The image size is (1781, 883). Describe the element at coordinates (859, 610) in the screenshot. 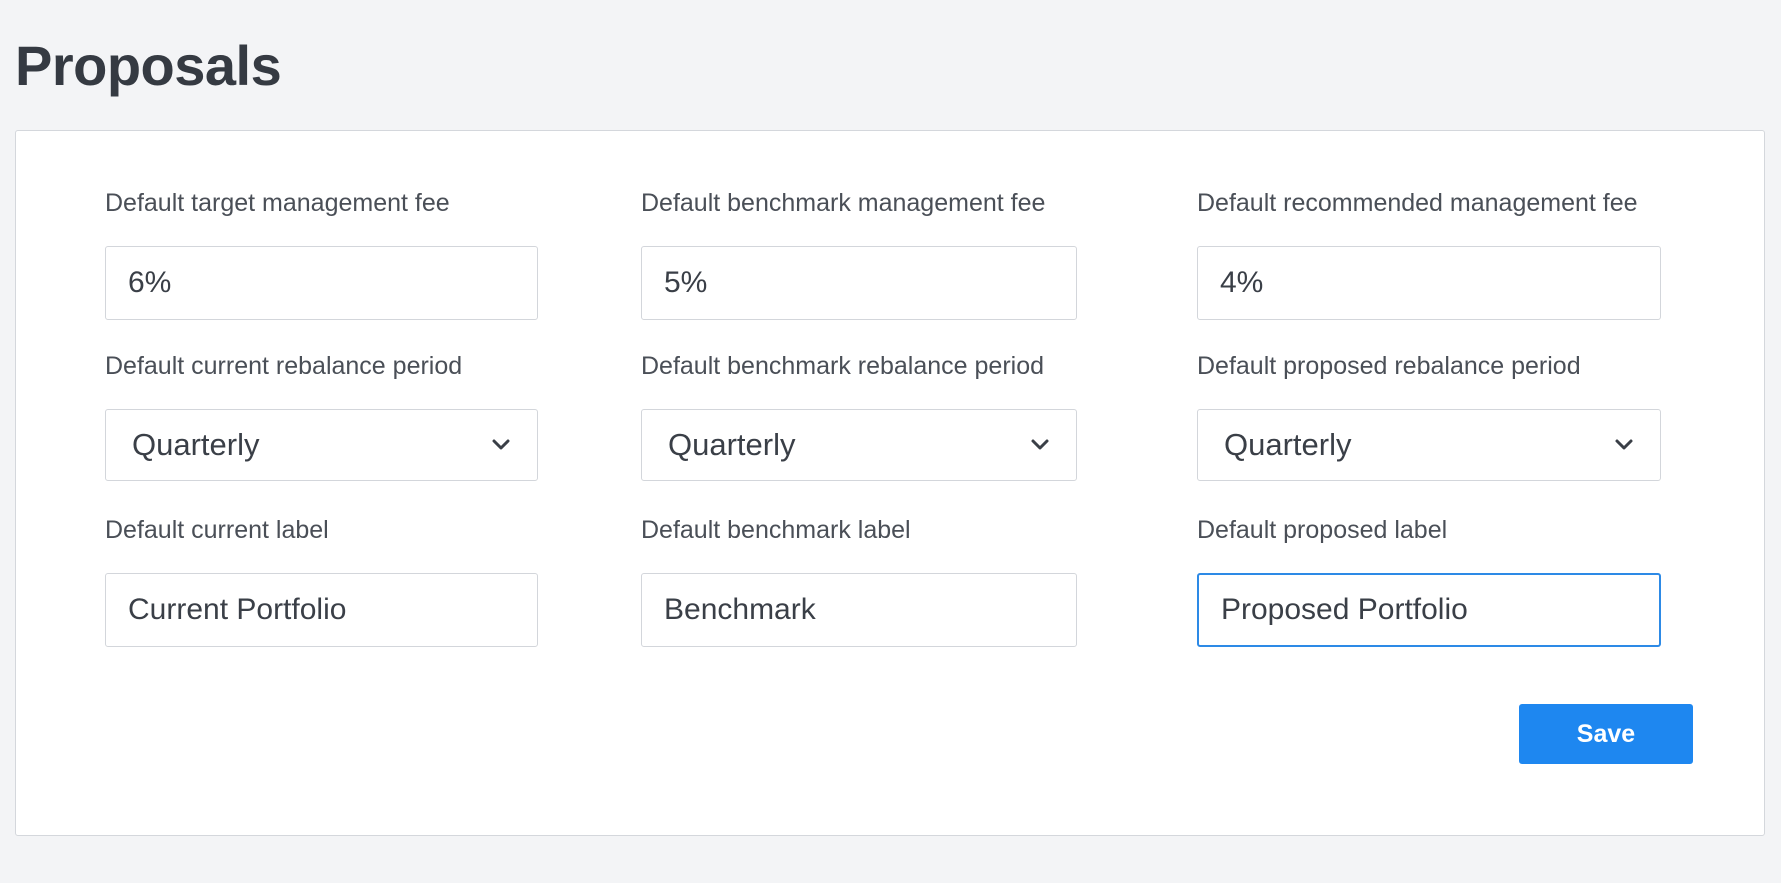

I see `benchmark-label-input` at that location.